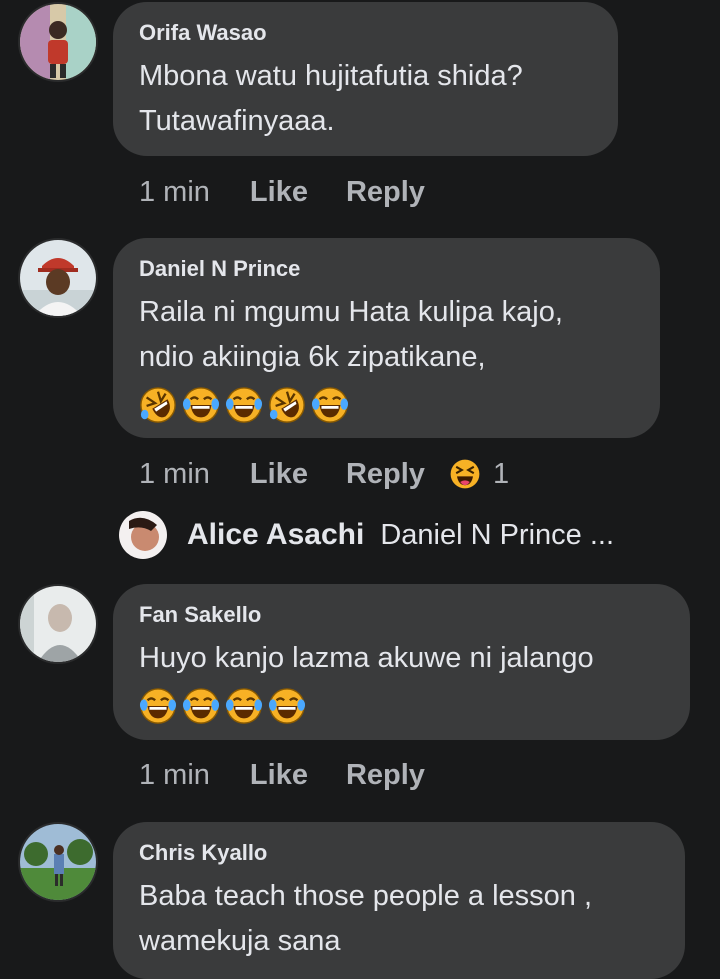  What do you see at coordinates (240, 941) in the screenshot?
I see `comment-text-line: wamekuja sana` at bounding box center [240, 941].